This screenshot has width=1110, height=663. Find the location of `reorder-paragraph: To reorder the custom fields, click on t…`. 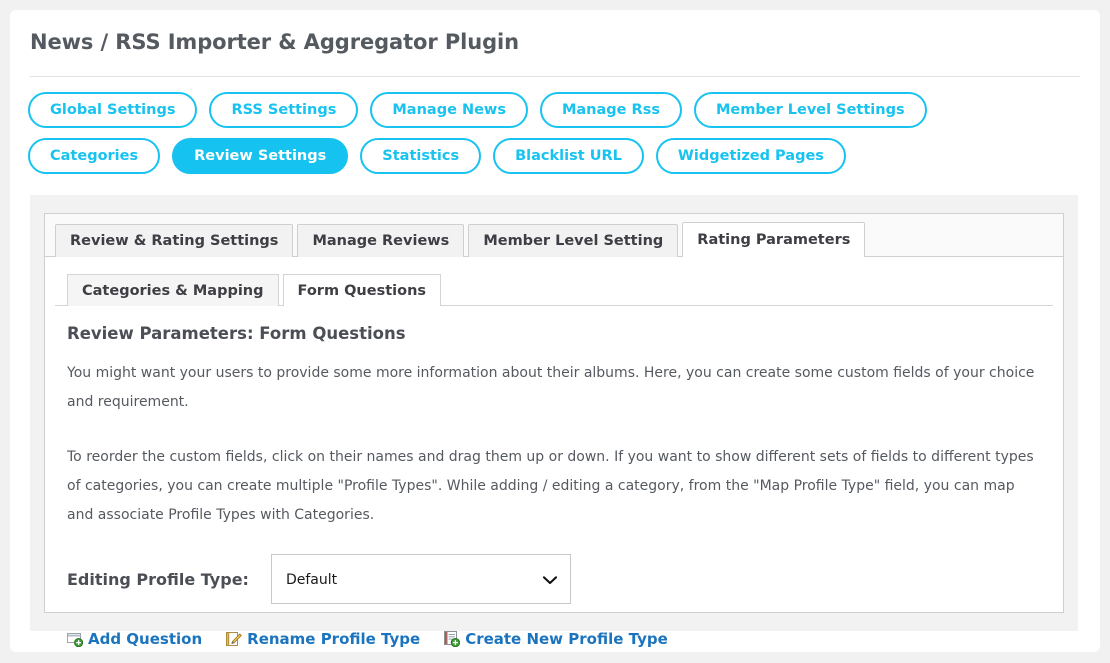

reorder-paragraph: To reorder the custom fields, click on t… is located at coordinates (550, 486).